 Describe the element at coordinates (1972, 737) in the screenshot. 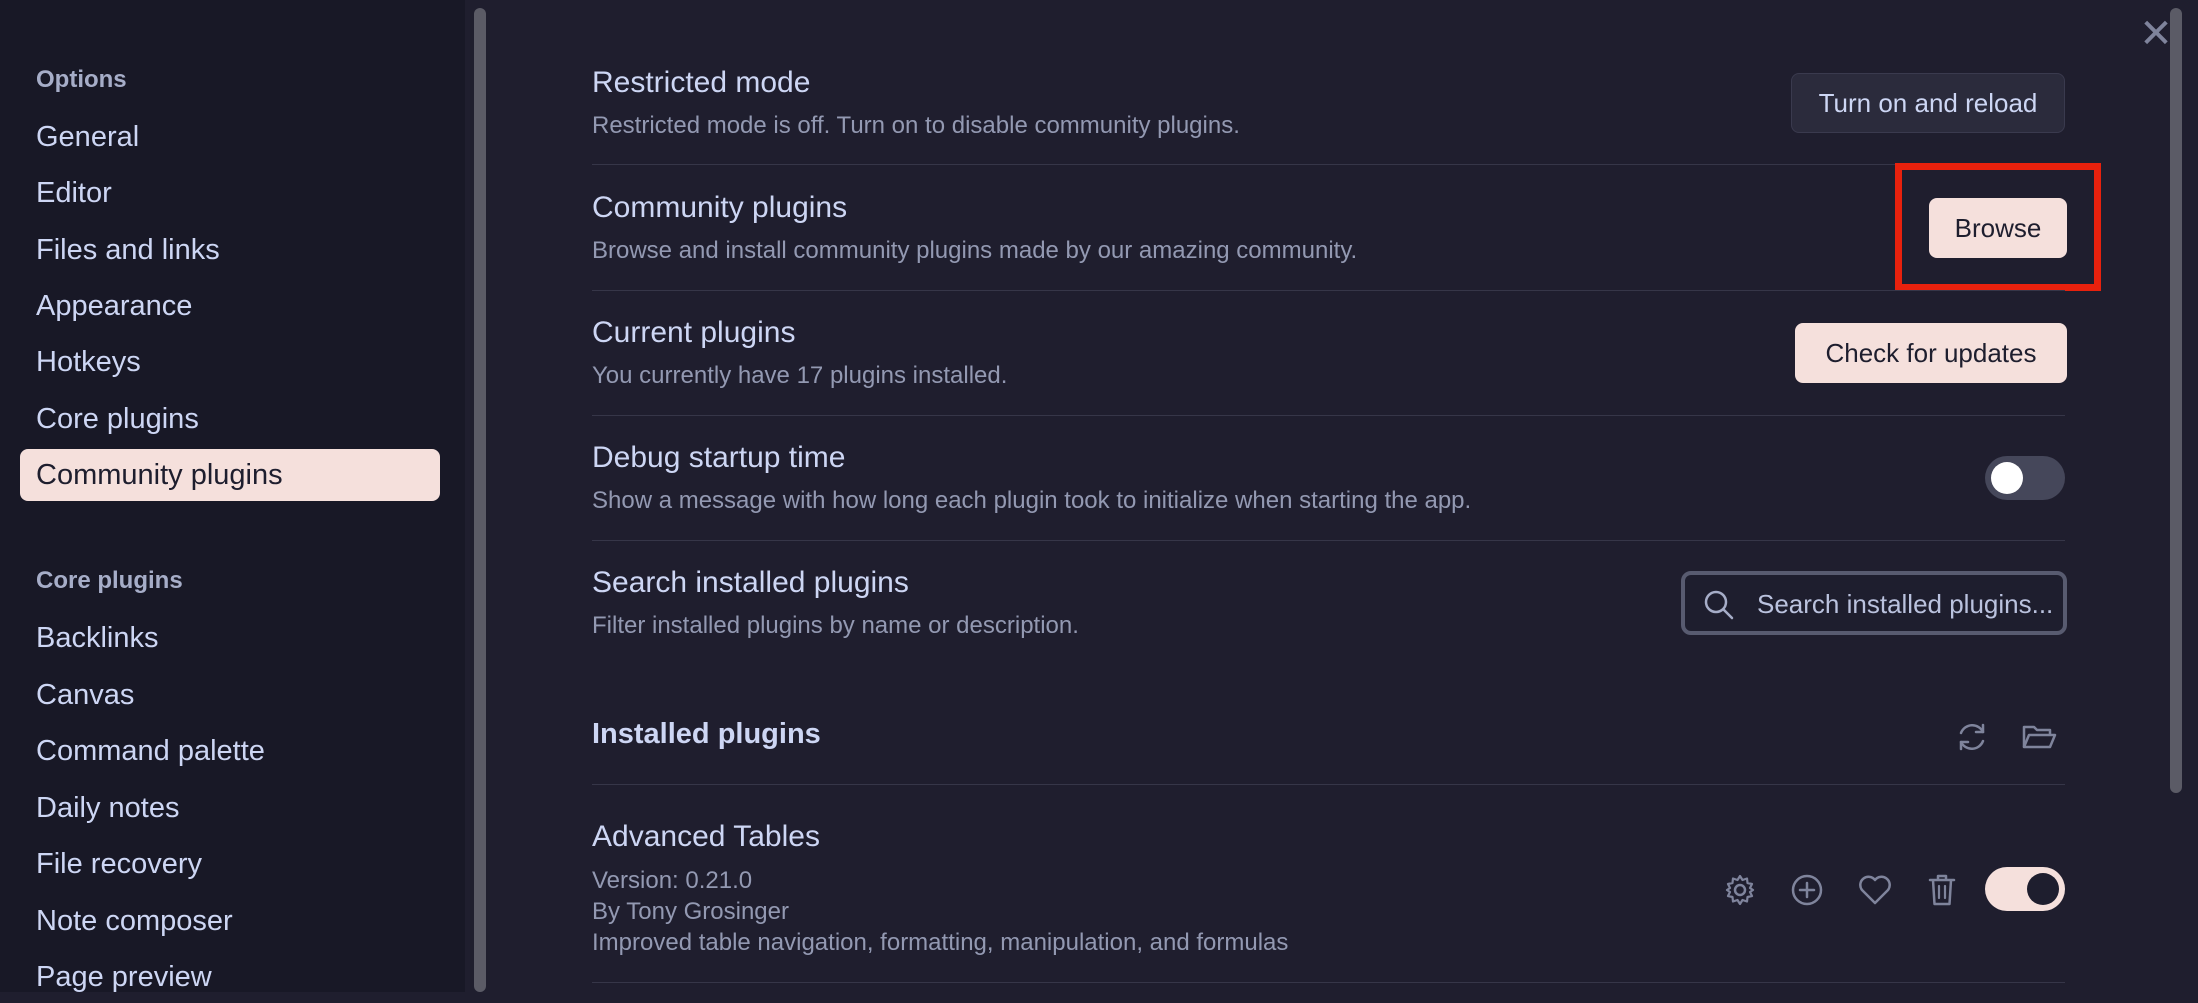

I see `reload-icon` at that location.